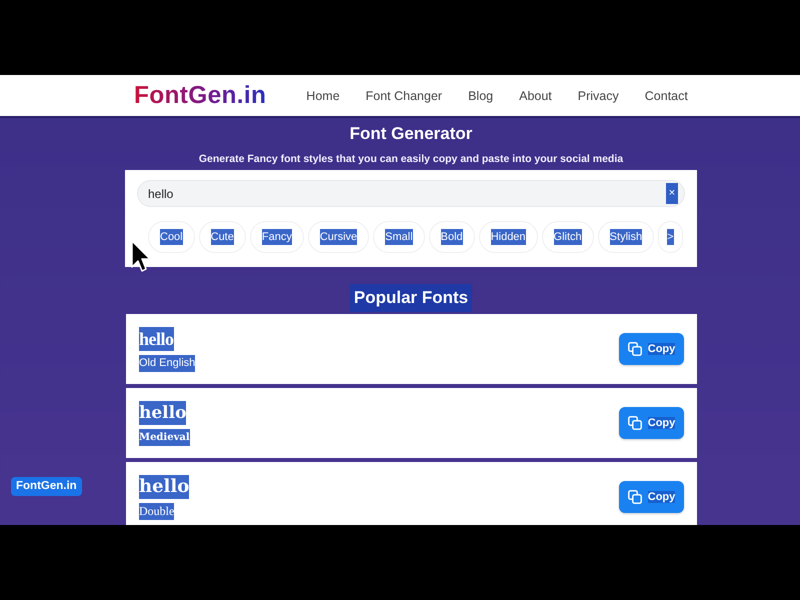  I want to click on chip-label: Bold, so click(451, 237).